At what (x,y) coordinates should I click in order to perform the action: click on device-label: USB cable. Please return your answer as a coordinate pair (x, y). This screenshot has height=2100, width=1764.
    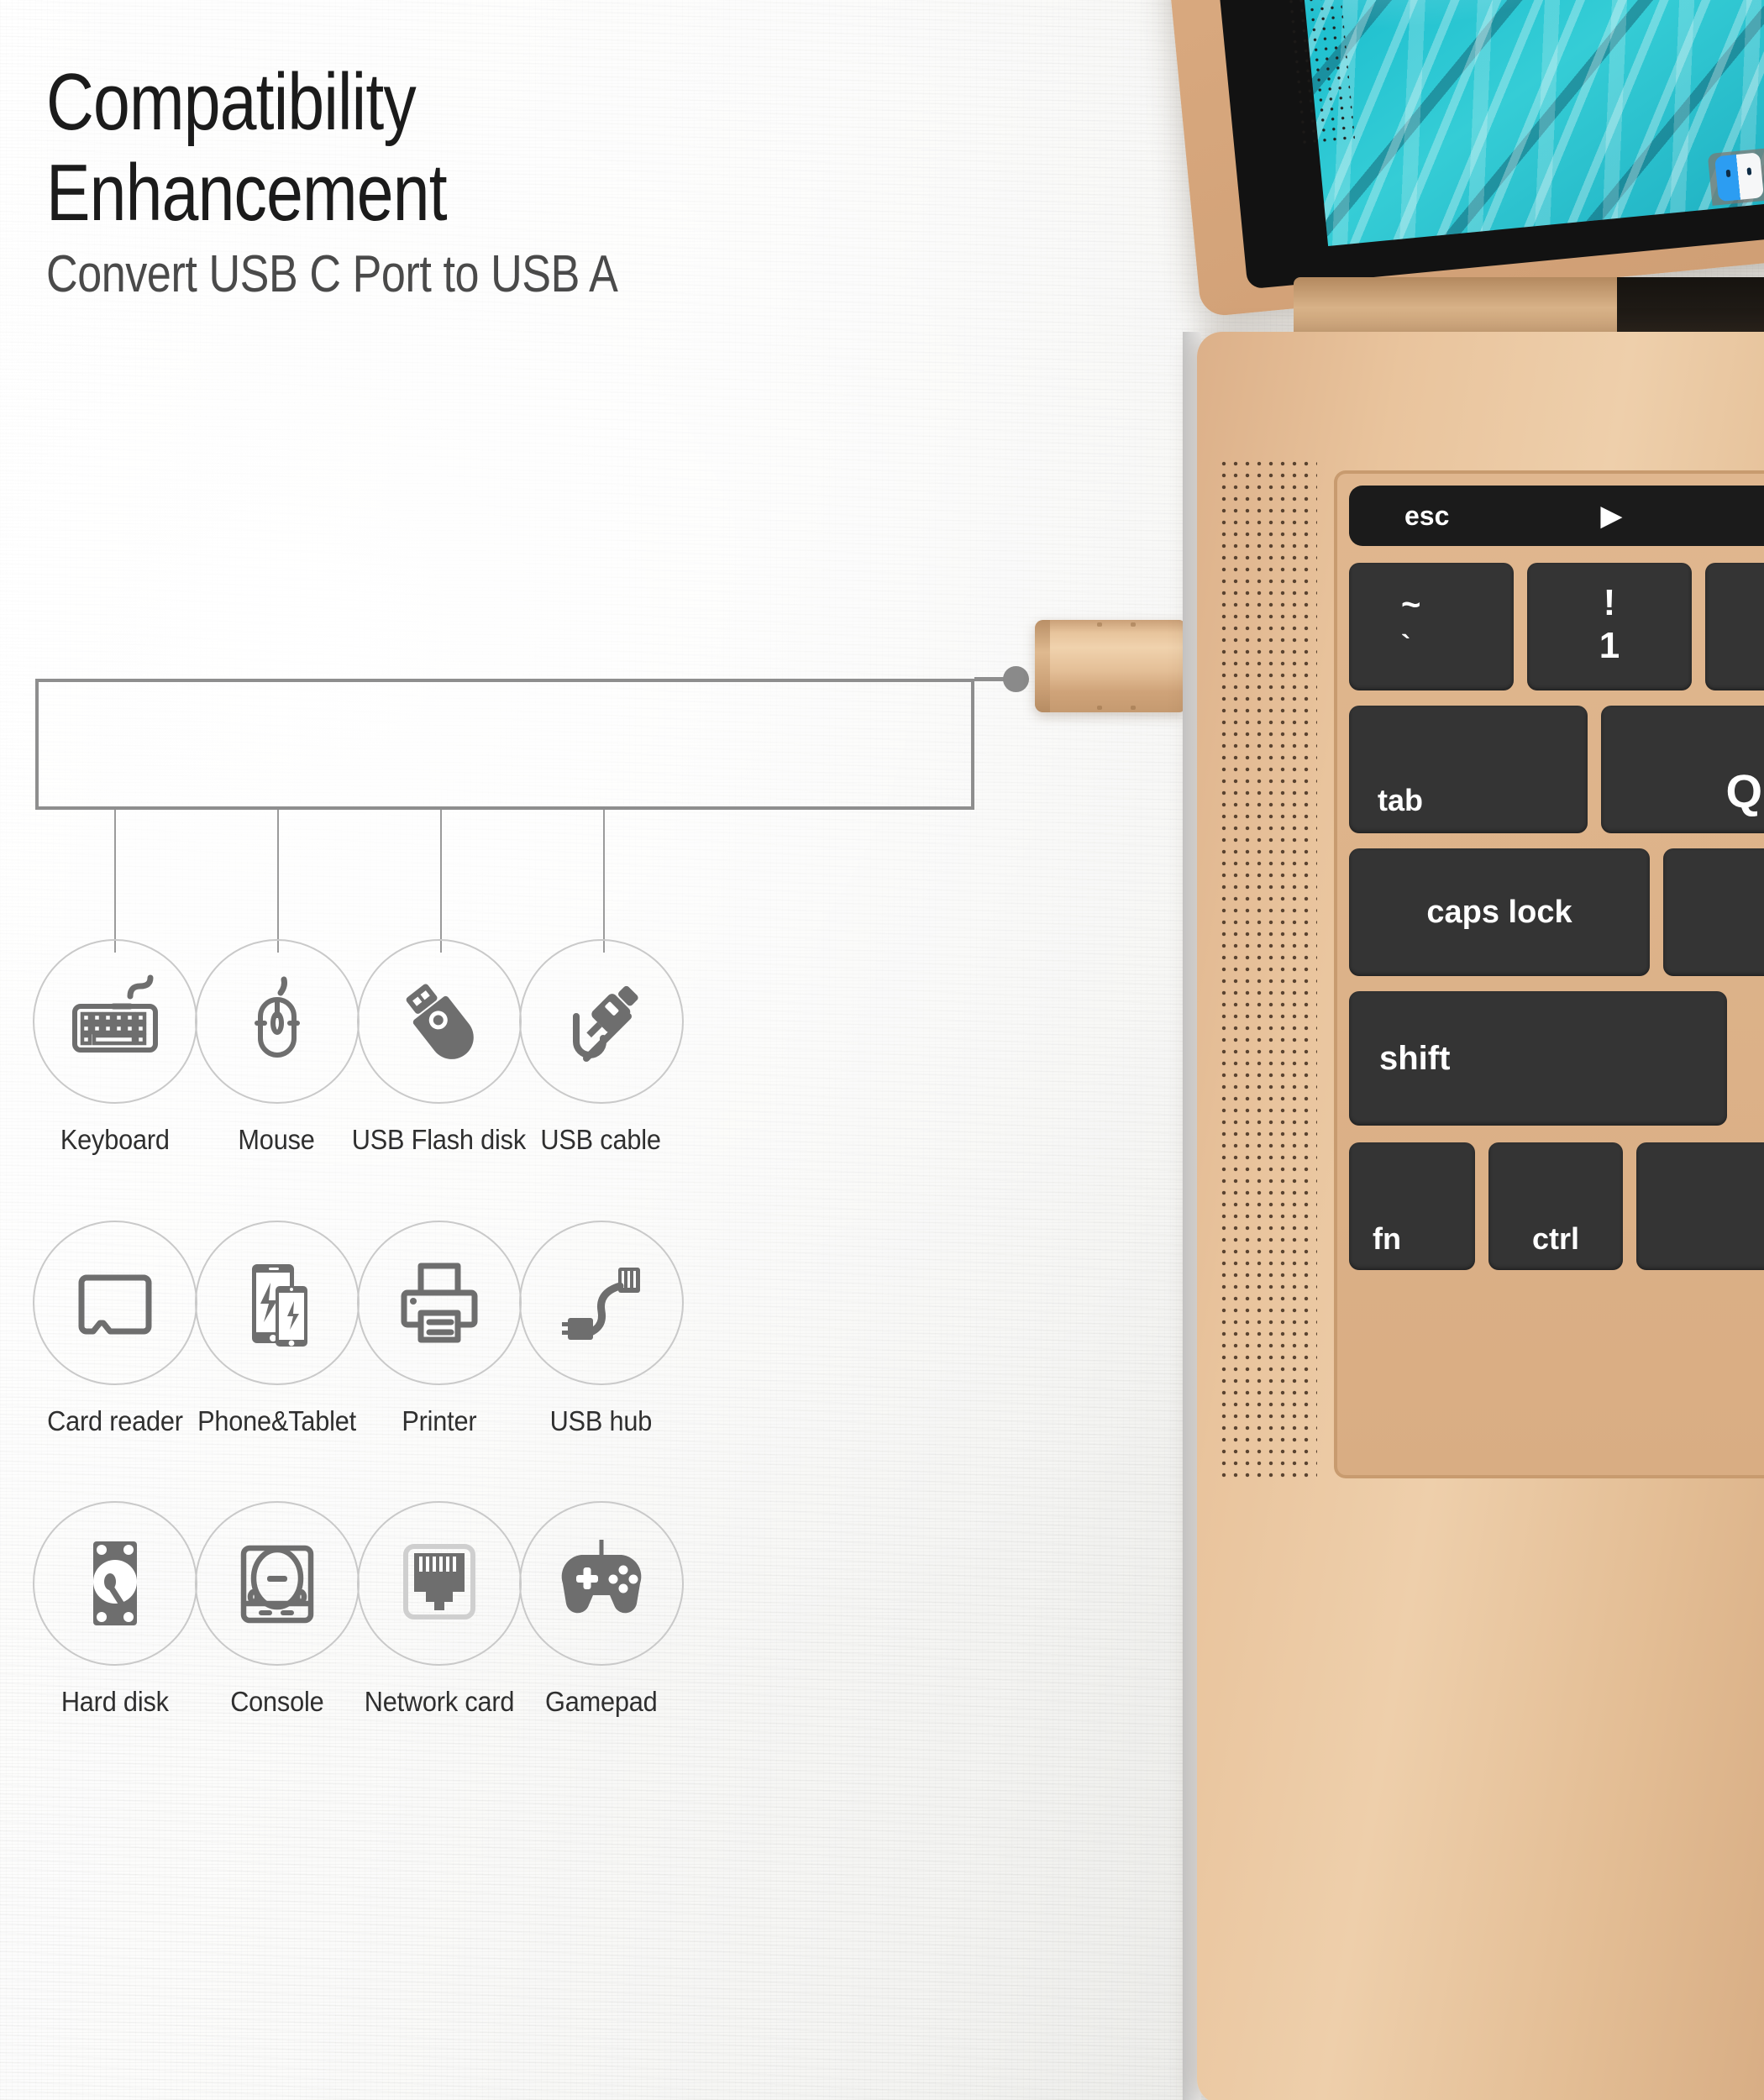
    Looking at the image, I should click on (601, 1139).